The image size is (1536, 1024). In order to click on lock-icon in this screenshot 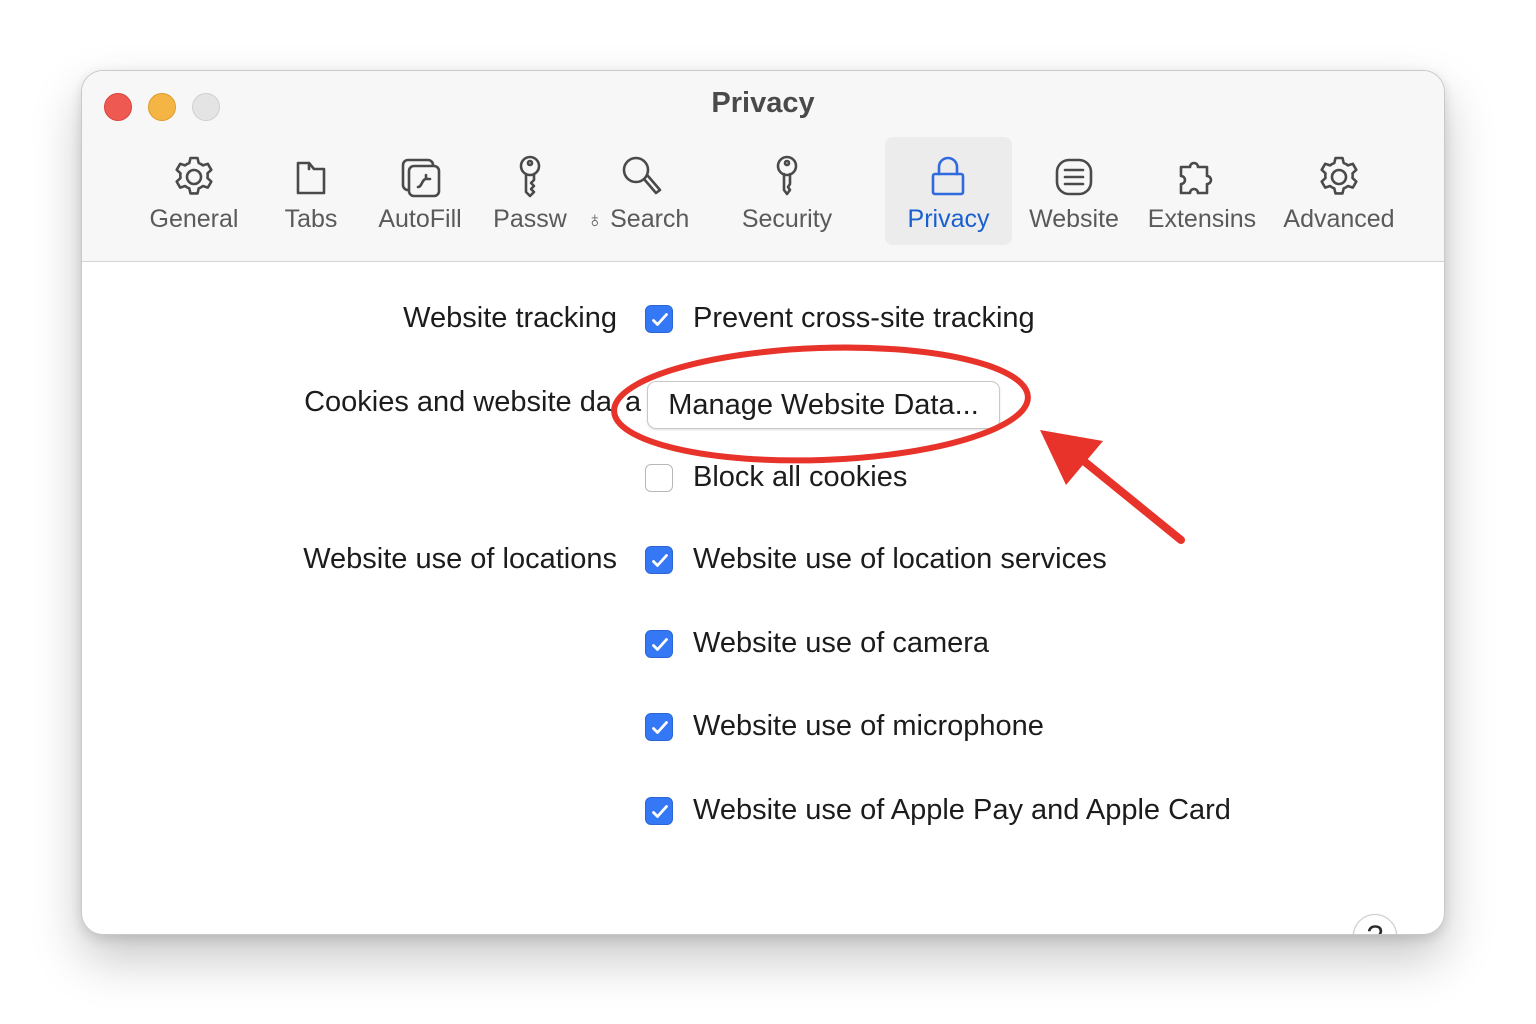, I will do `click(948, 176)`.